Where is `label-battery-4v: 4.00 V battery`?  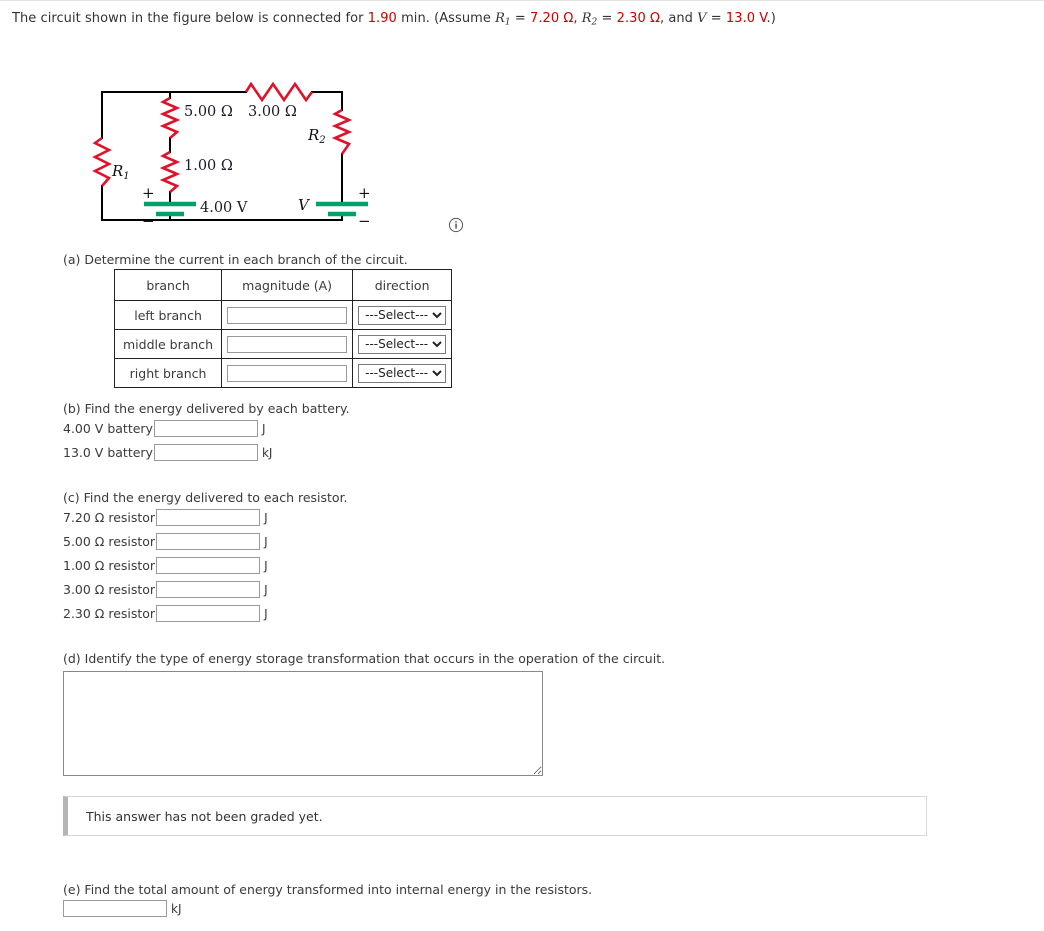
label-battery-4v: 4.00 V battery is located at coordinates (108, 428).